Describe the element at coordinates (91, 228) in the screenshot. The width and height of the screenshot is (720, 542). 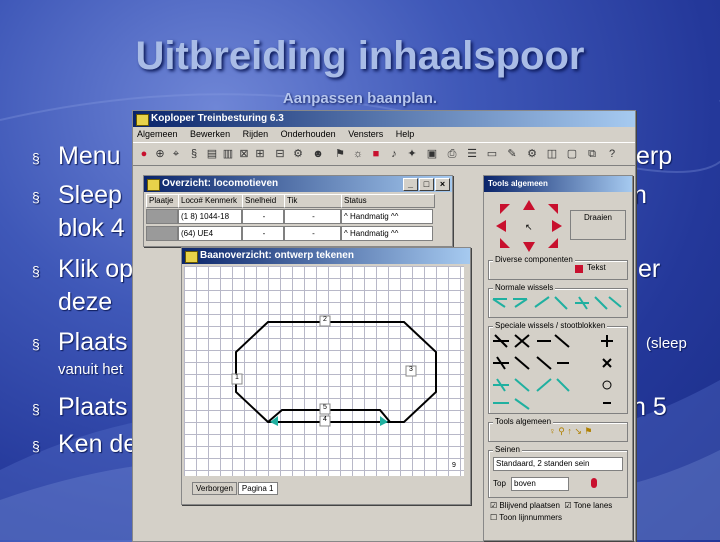
I see `bullet-2-cont: blok 4` at that location.